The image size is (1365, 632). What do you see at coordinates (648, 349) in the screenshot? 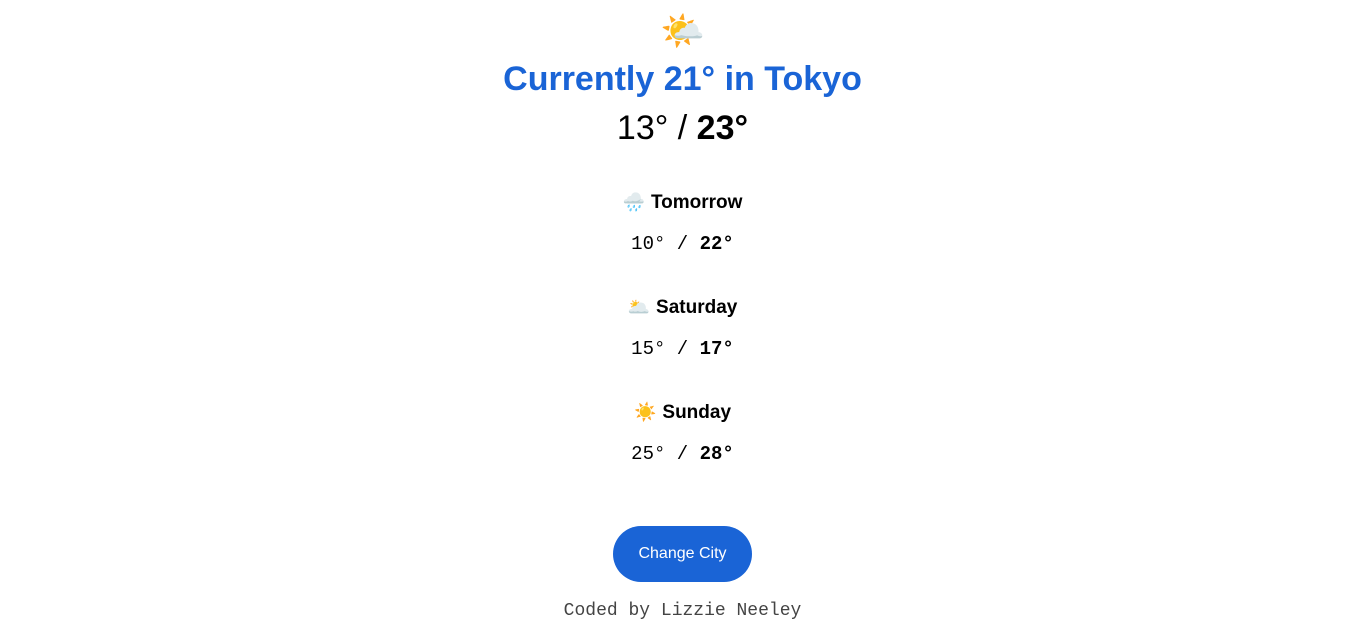
I see `forecast-low-temp: 15°` at bounding box center [648, 349].